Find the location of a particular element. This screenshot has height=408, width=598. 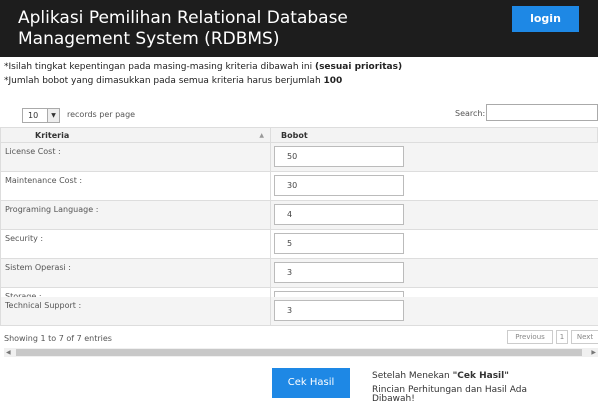

result-note-bold: "Cek Hasil" is located at coordinates (480, 376).